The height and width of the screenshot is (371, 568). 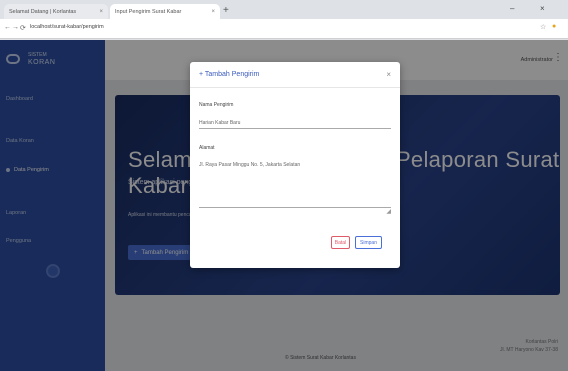 I want to click on modal-header: + Tambah Pengirim ×, so click(x=295, y=75).